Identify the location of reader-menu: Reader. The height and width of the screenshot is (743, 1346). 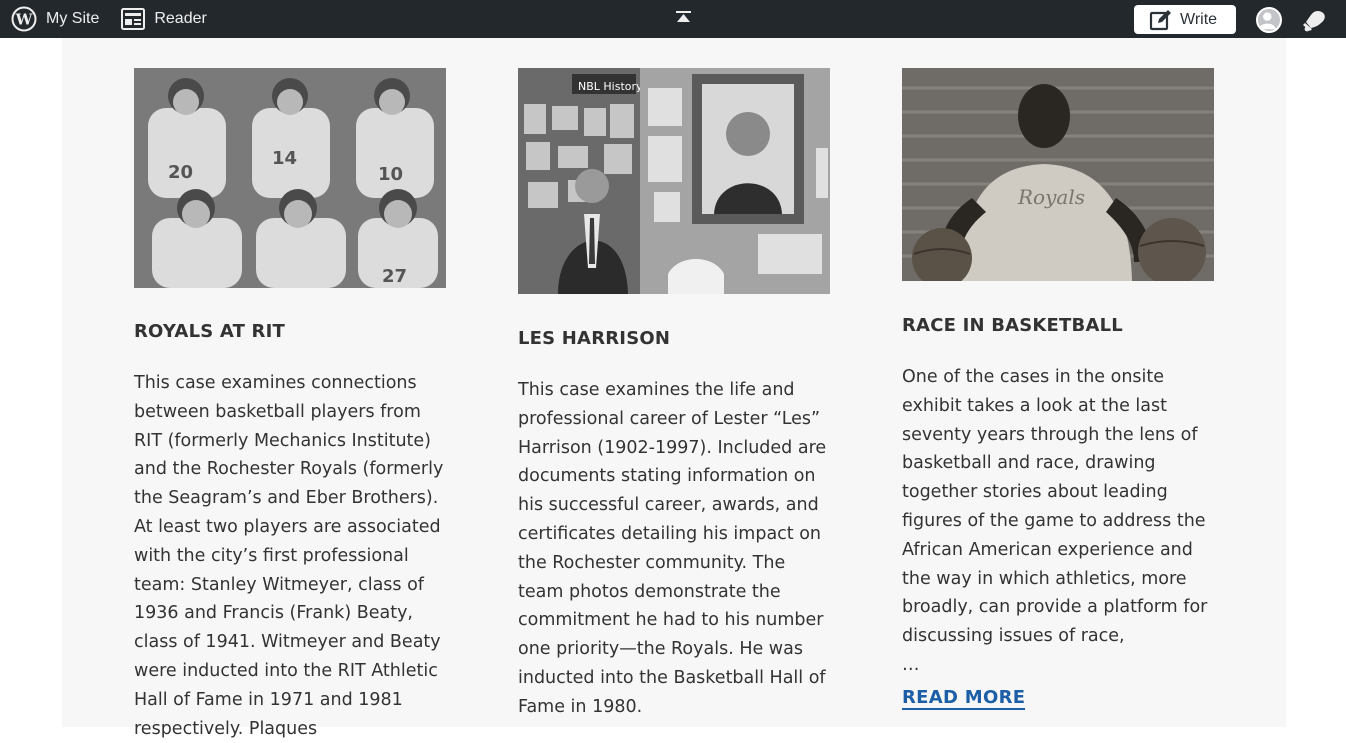
(153, 19).